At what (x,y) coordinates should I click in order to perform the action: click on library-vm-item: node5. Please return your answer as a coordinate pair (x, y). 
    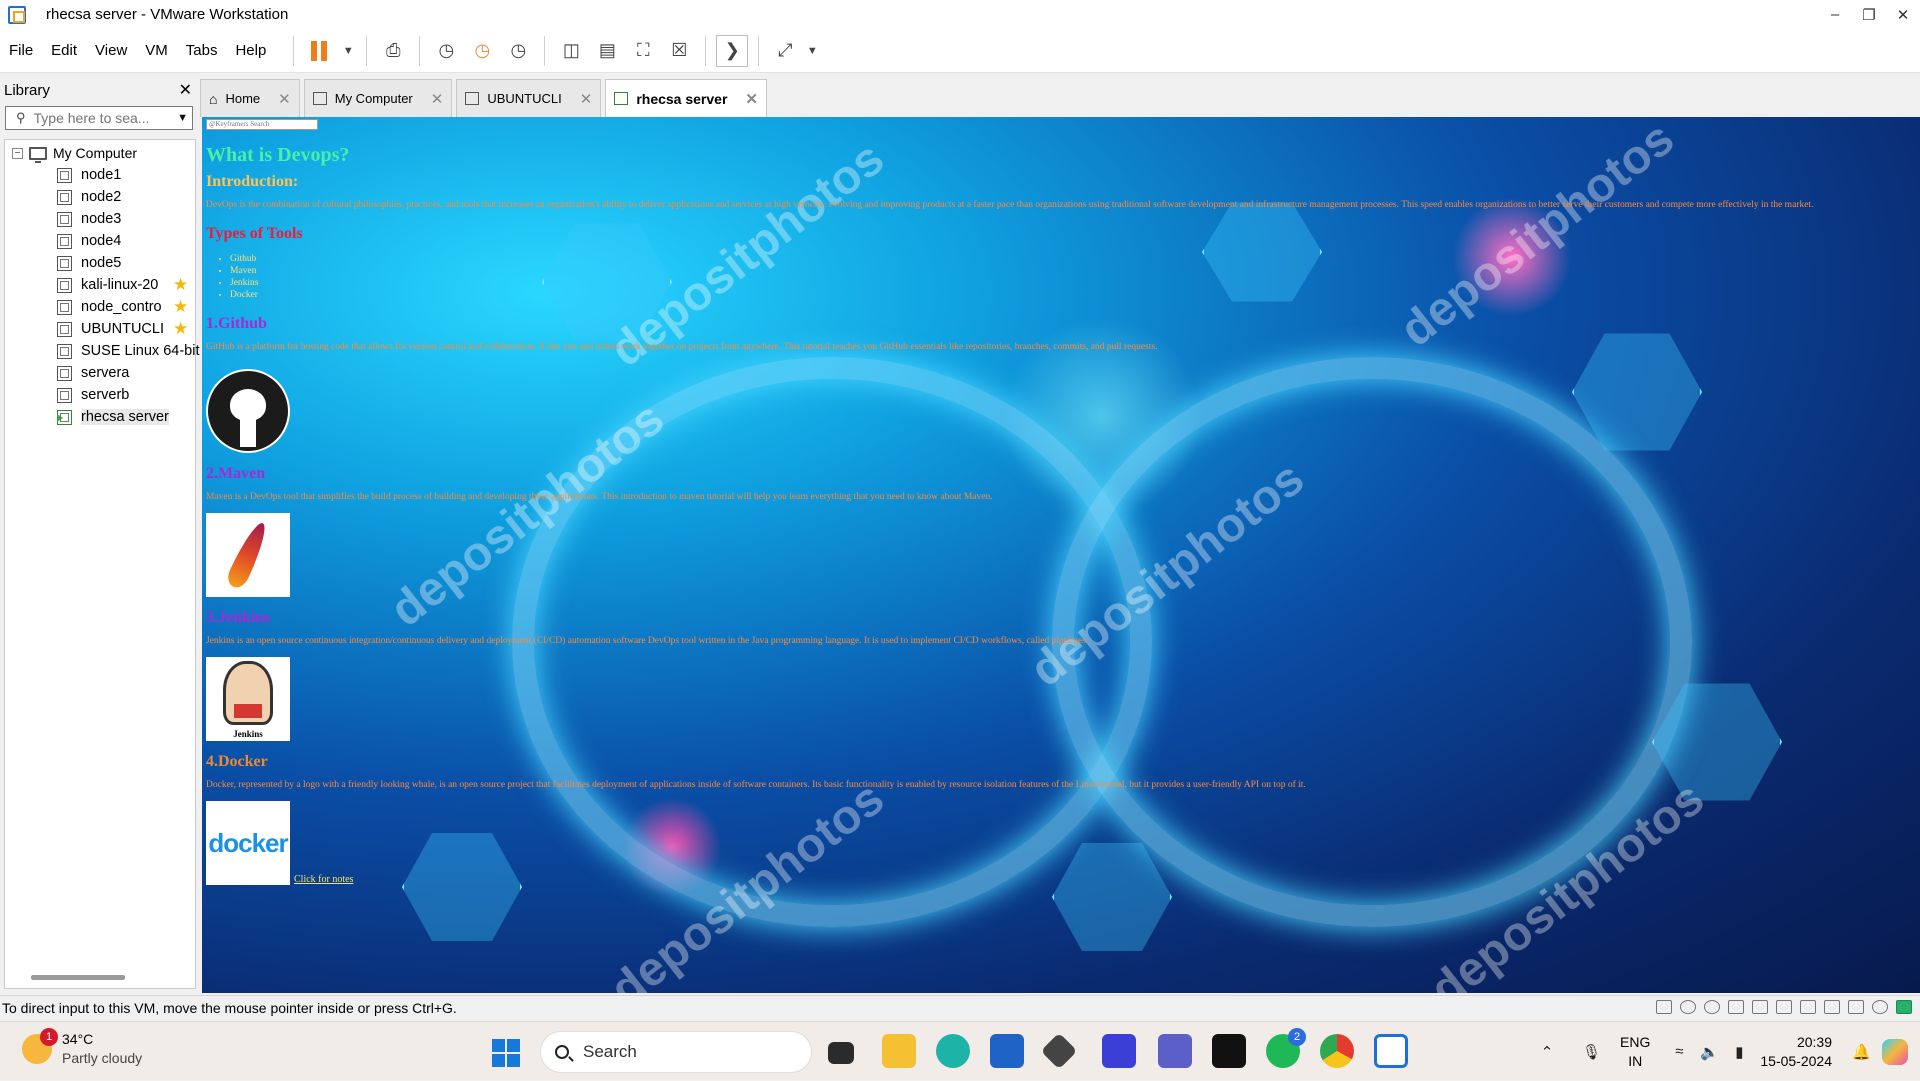
    Looking at the image, I should click on (100, 263).